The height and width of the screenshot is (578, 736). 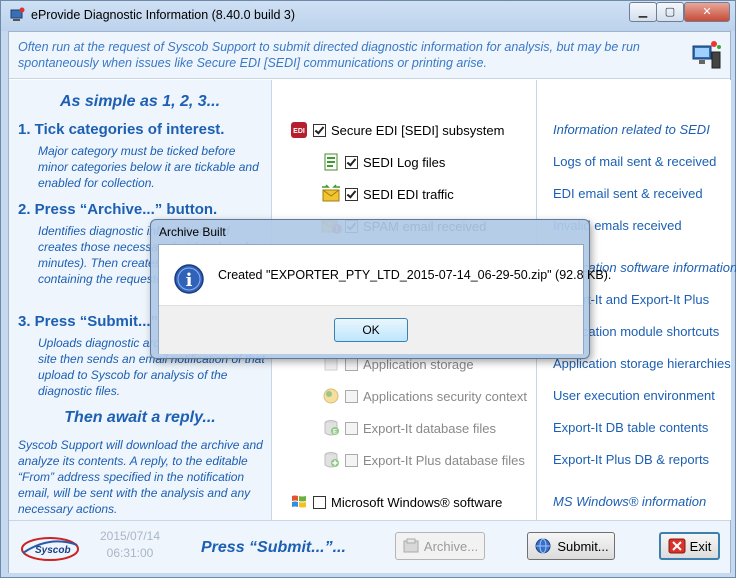 I want to click on exit-icon, so click(x=677, y=546).